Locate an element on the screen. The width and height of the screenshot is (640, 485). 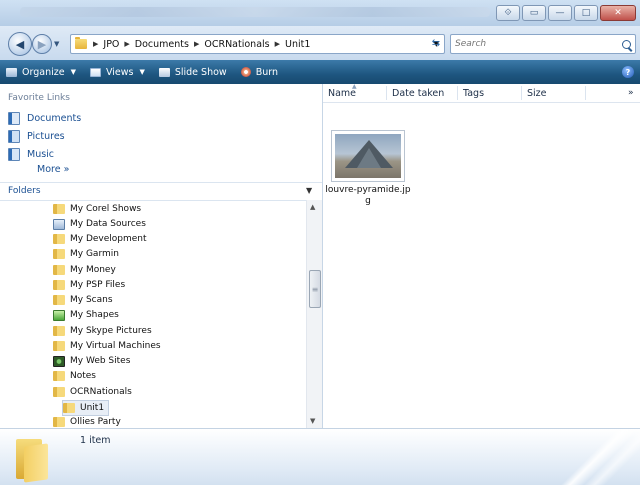
tree-item: My Data Sources is located at coordinates (99, 224).